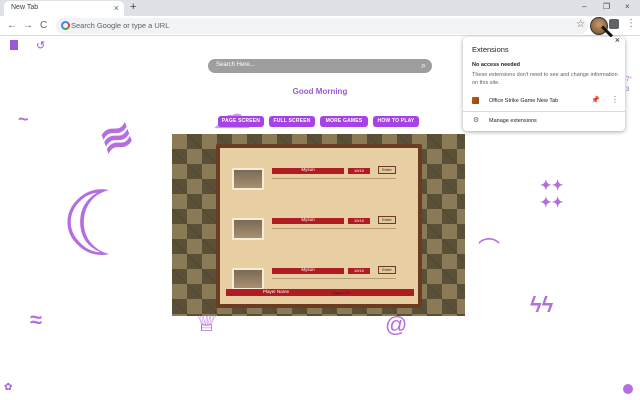 This screenshot has height=400, width=640. Describe the element at coordinates (523, 101) in the screenshot. I see `extension-name: Office Strike Game New Tab` at that location.